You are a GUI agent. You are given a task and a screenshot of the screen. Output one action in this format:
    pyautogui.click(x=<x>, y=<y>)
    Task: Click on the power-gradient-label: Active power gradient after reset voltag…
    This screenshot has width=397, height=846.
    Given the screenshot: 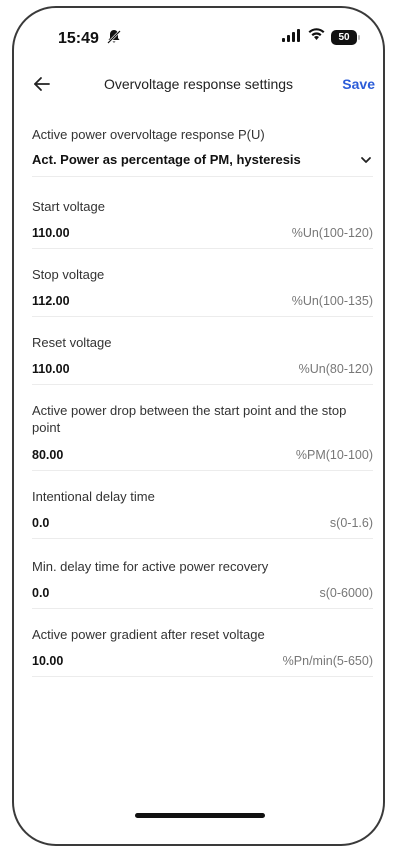 What is the action you would take?
    pyautogui.click(x=148, y=634)
    